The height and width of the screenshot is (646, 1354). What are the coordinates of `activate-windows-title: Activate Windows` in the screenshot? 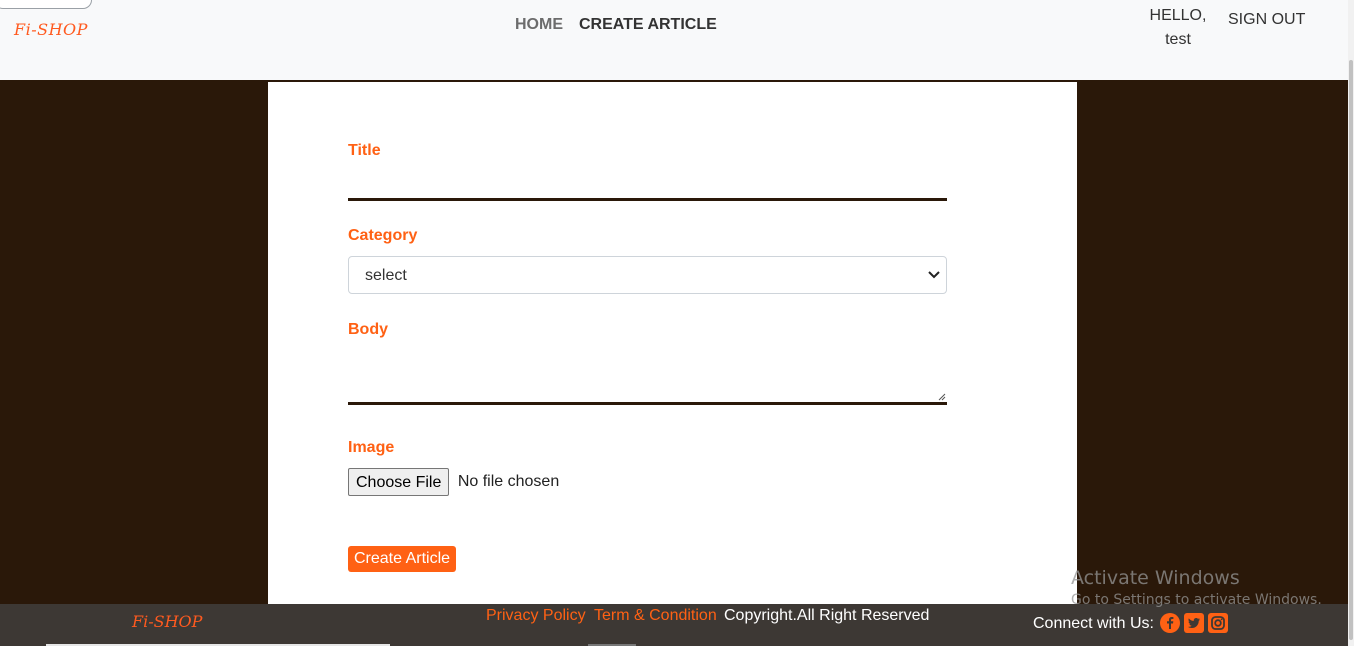 It's located at (1155, 578).